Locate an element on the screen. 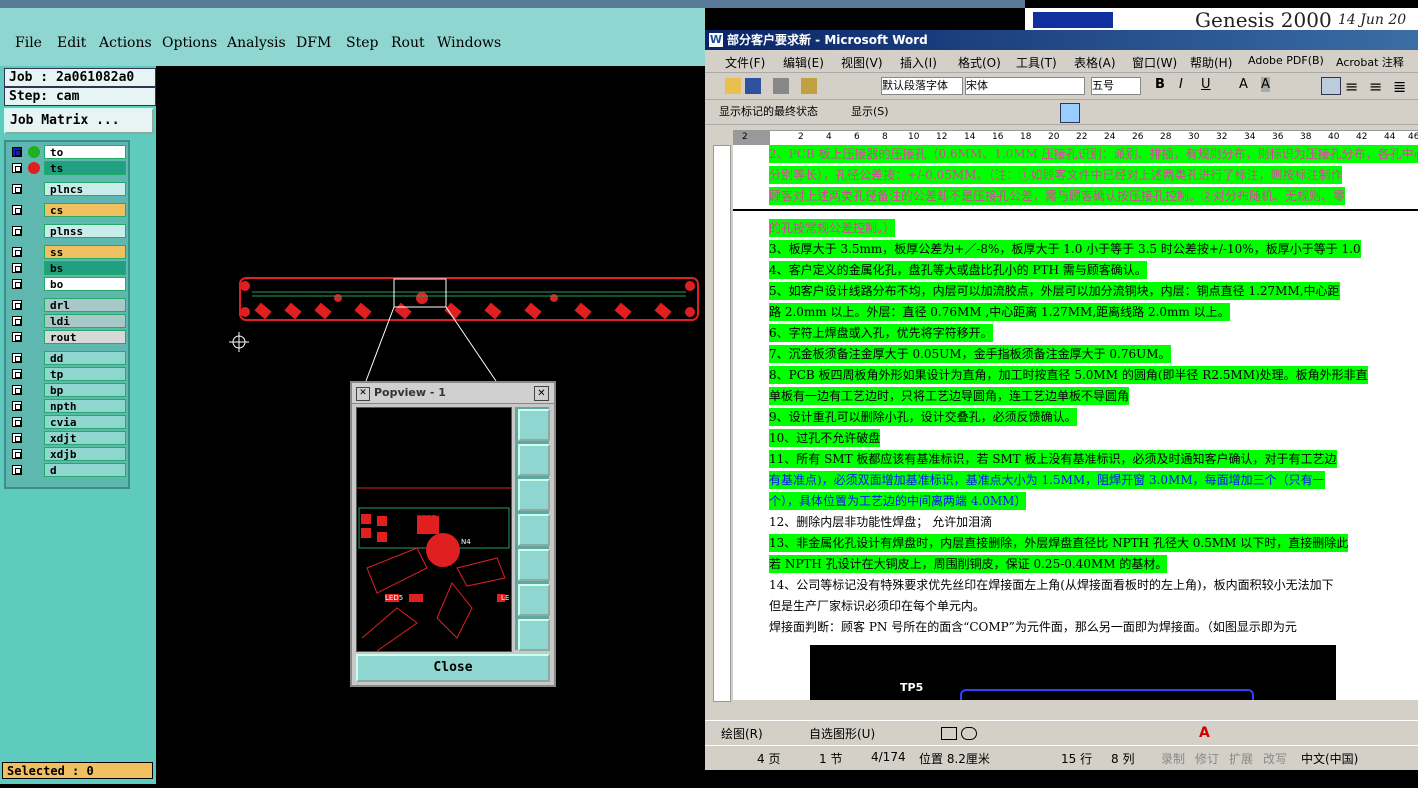 Image resolution: width=1418 pixels, height=788 pixels. menu-actions: Actions is located at coordinates (125, 43).